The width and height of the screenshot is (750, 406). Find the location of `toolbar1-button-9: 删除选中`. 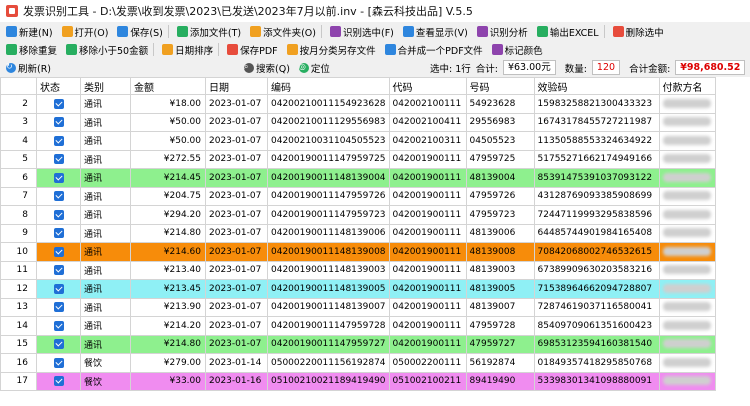

toolbar1-button-9: 删除选中 is located at coordinates (638, 32).